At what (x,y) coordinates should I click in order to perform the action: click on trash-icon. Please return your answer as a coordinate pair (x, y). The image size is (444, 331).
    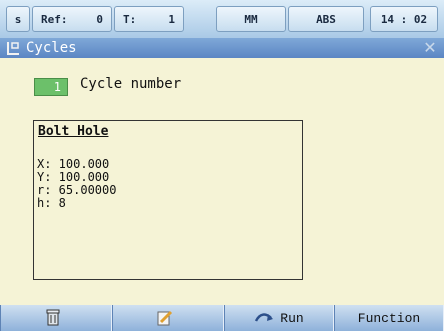
    Looking at the image, I should click on (53, 317).